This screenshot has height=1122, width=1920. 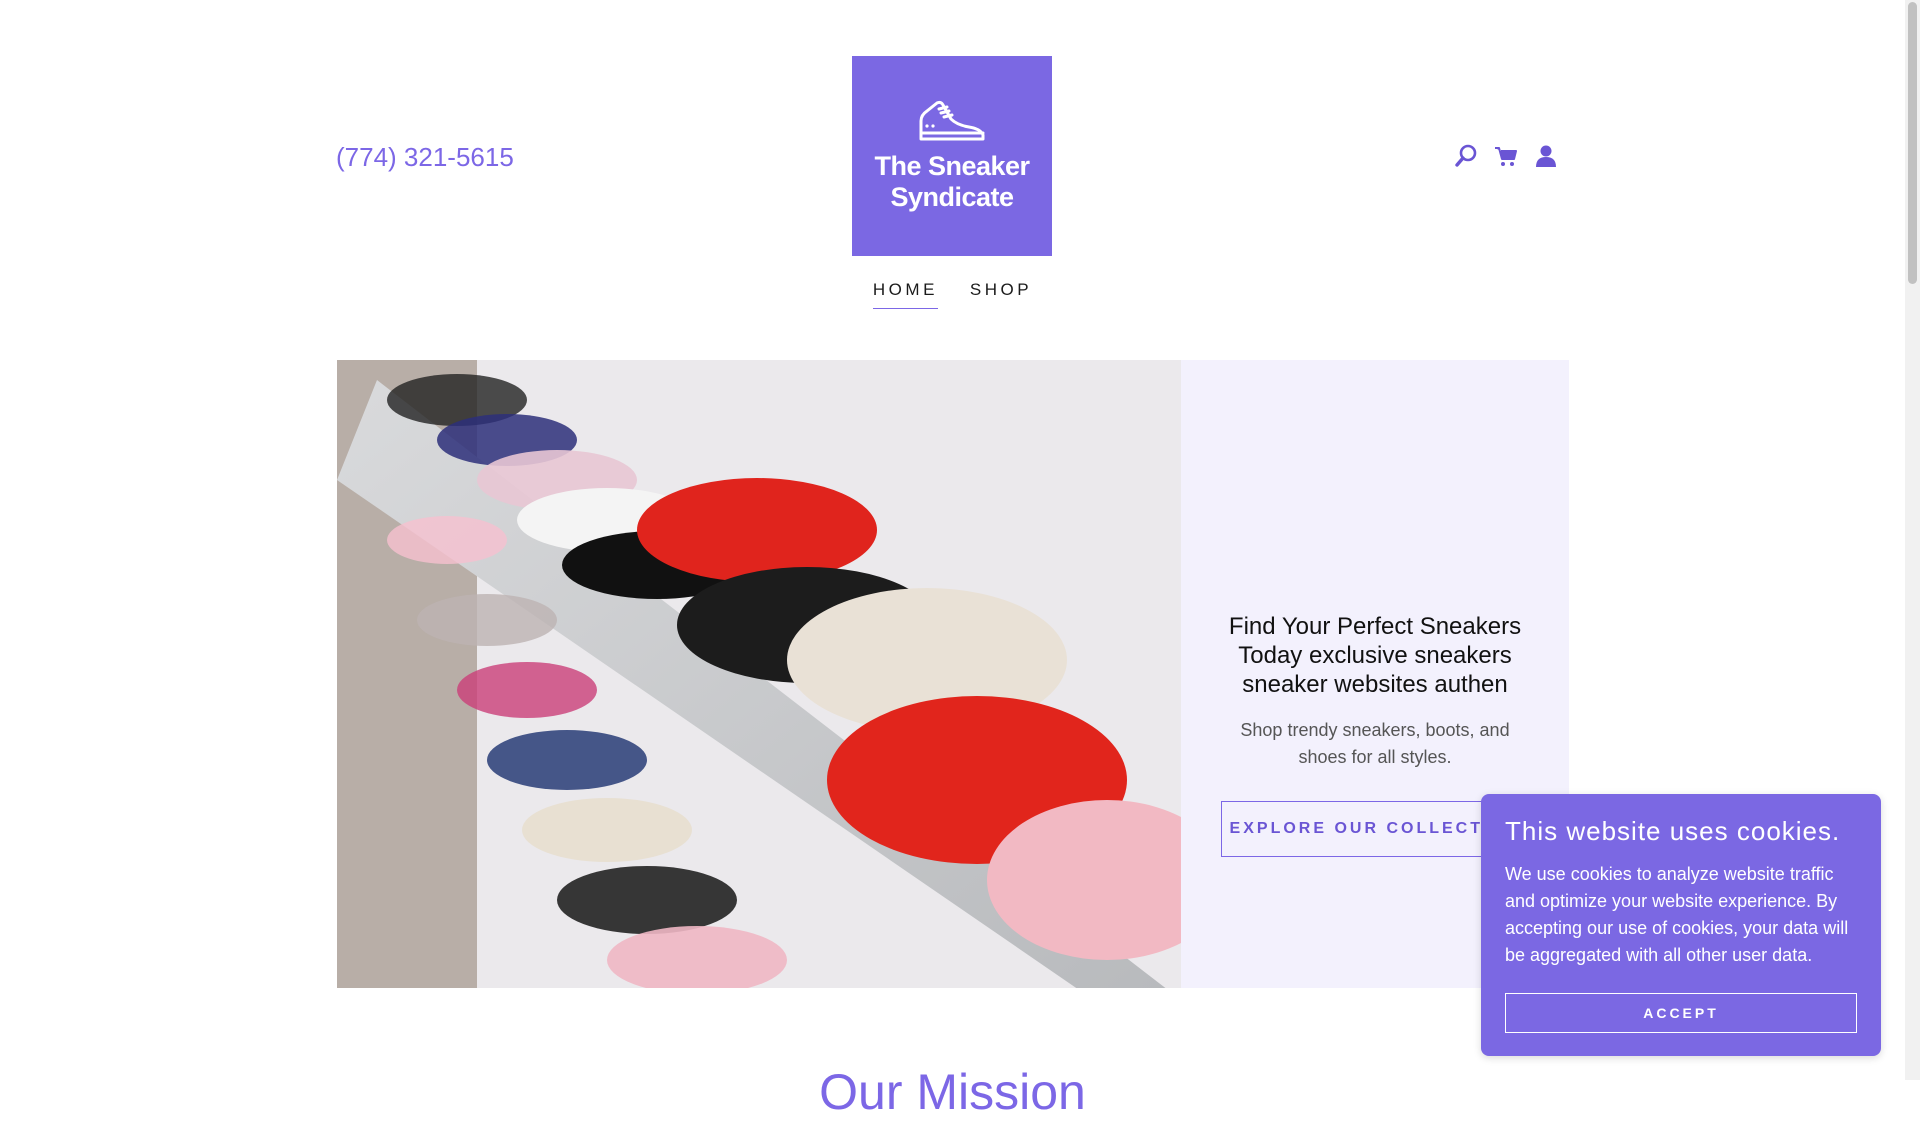 What do you see at coordinates (952, 120) in the screenshot?
I see `sneaker-icon` at bounding box center [952, 120].